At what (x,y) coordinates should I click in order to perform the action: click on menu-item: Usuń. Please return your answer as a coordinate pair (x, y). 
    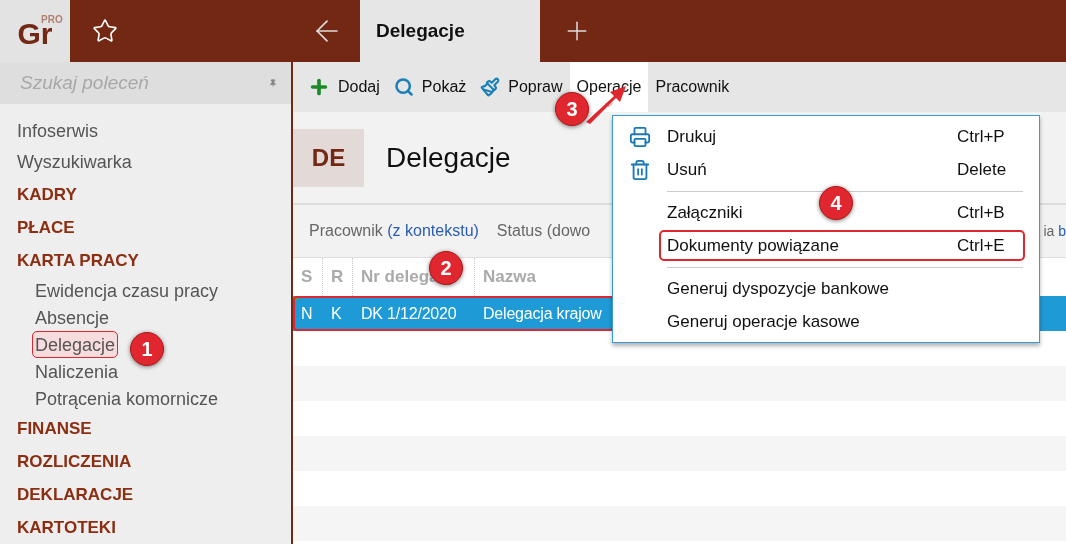
    Looking at the image, I should click on (687, 169).